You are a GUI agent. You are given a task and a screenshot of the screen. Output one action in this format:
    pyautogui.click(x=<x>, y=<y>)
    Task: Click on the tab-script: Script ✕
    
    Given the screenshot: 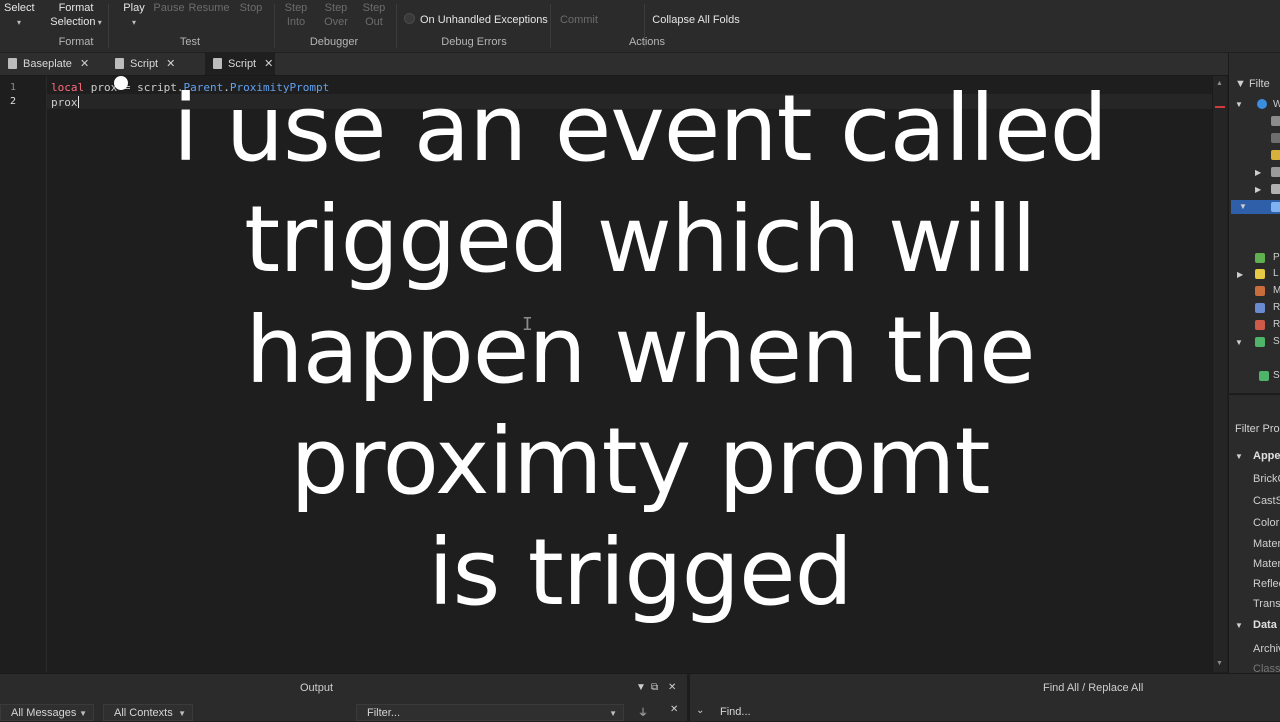 What is the action you would take?
    pyautogui.click(x=155, y=64)
    